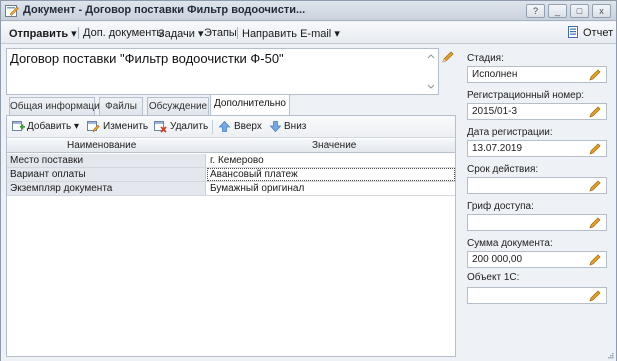 The image size is (617, 361). Describe the element at coordinates (598, 33) in the screenshot. I see `report-button: Отчет` at that location.